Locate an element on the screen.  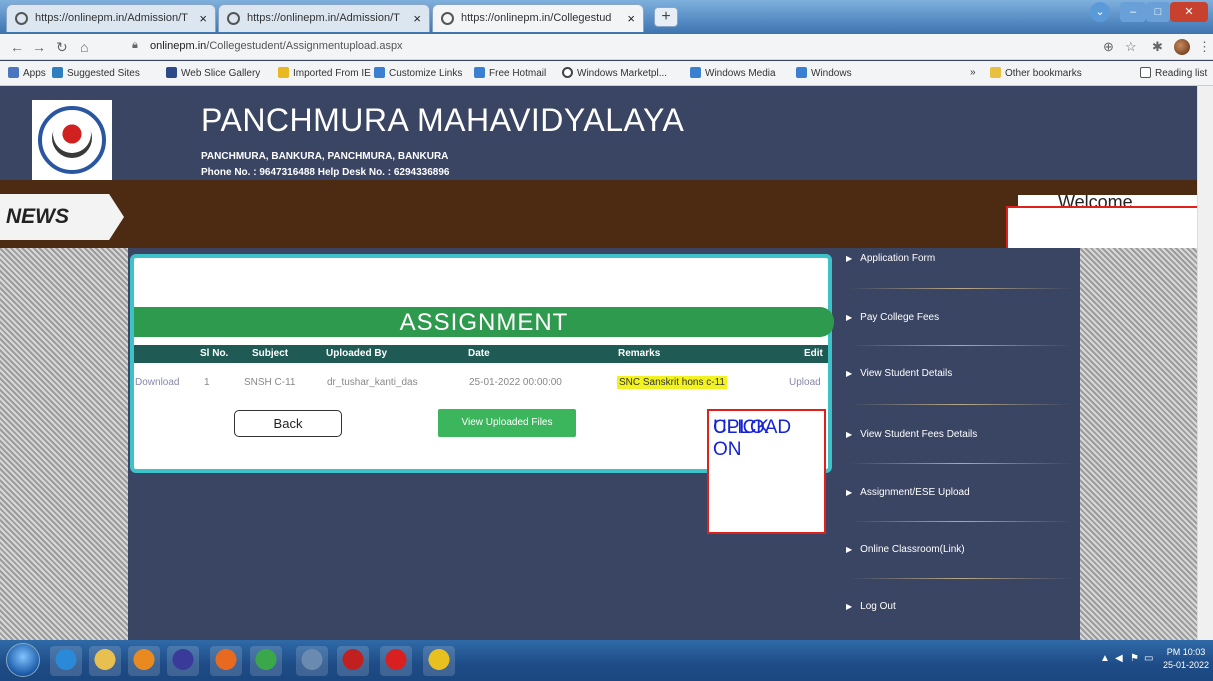
start-button is located at coordinates (23, 660).